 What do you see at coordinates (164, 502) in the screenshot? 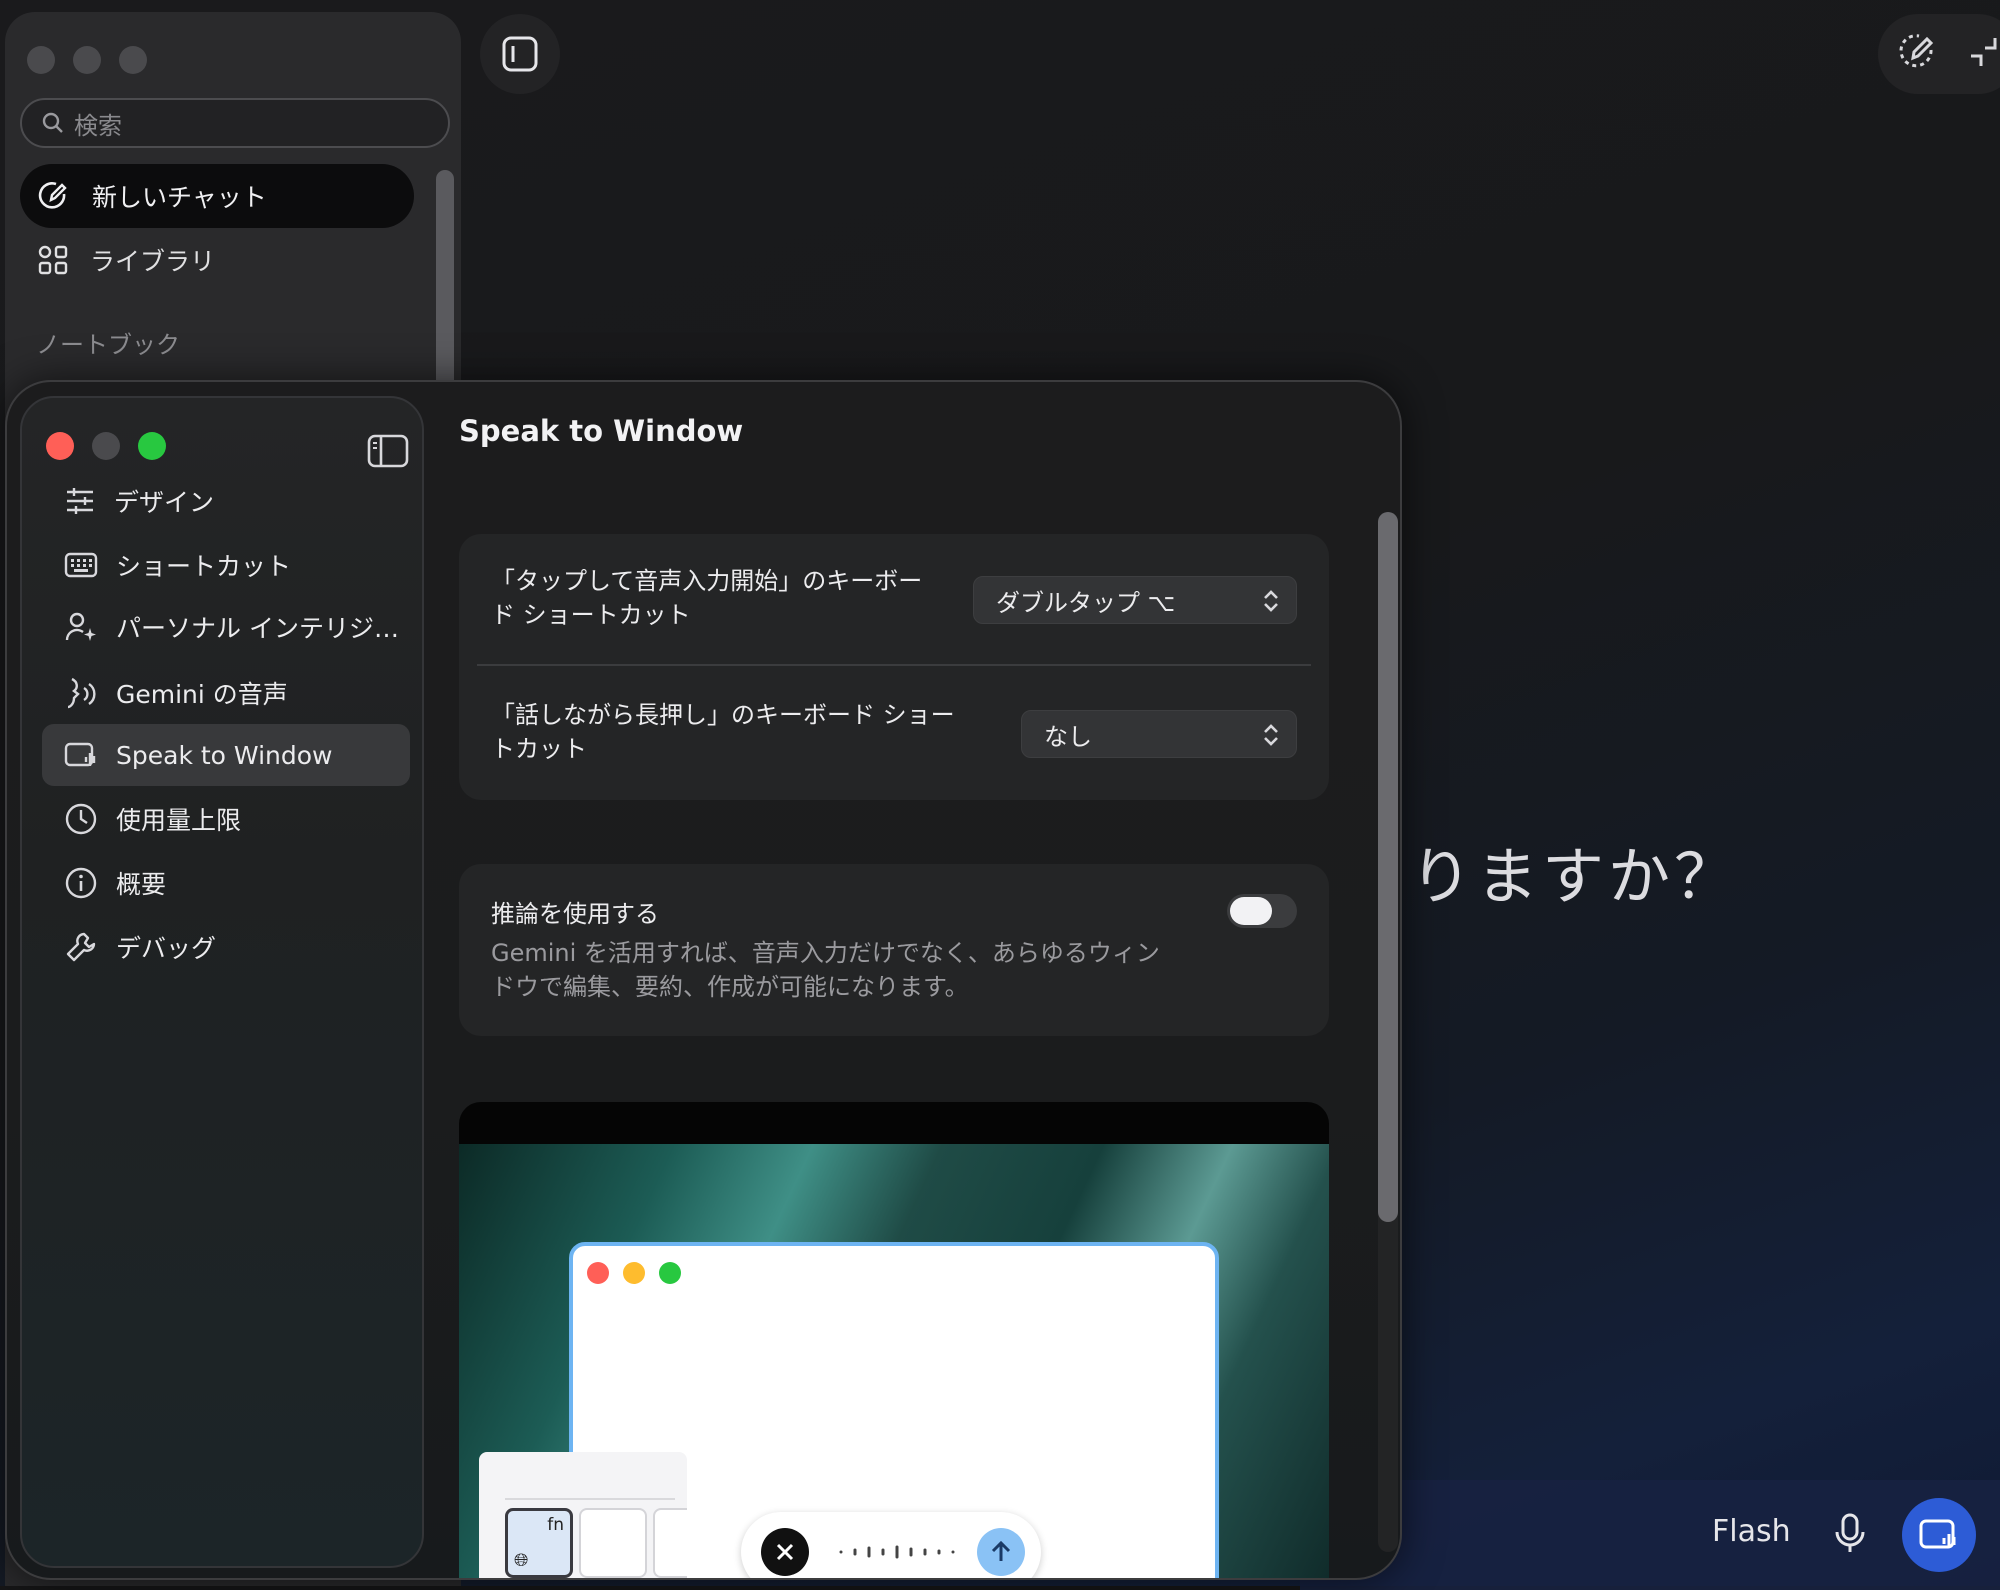
I see `sidebar-item-label: デザイン` at bounding box center [164, 502].